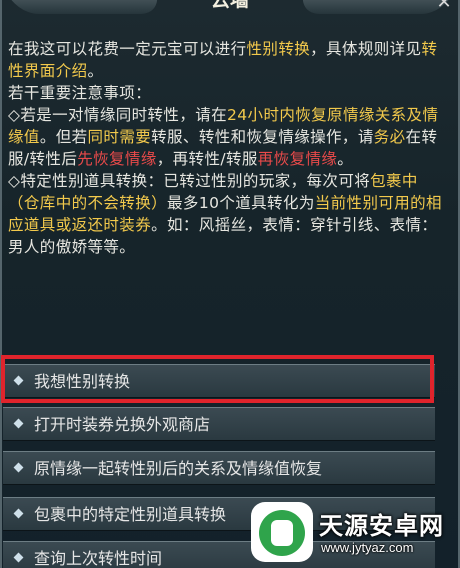 The height and width of the screenshot is (568, 460). I want to click on desc-paragraph-1: 在我这可以花费一定元宝可以进行性别转换，具体规则详见转性界面介绍。, so click(223, 60).